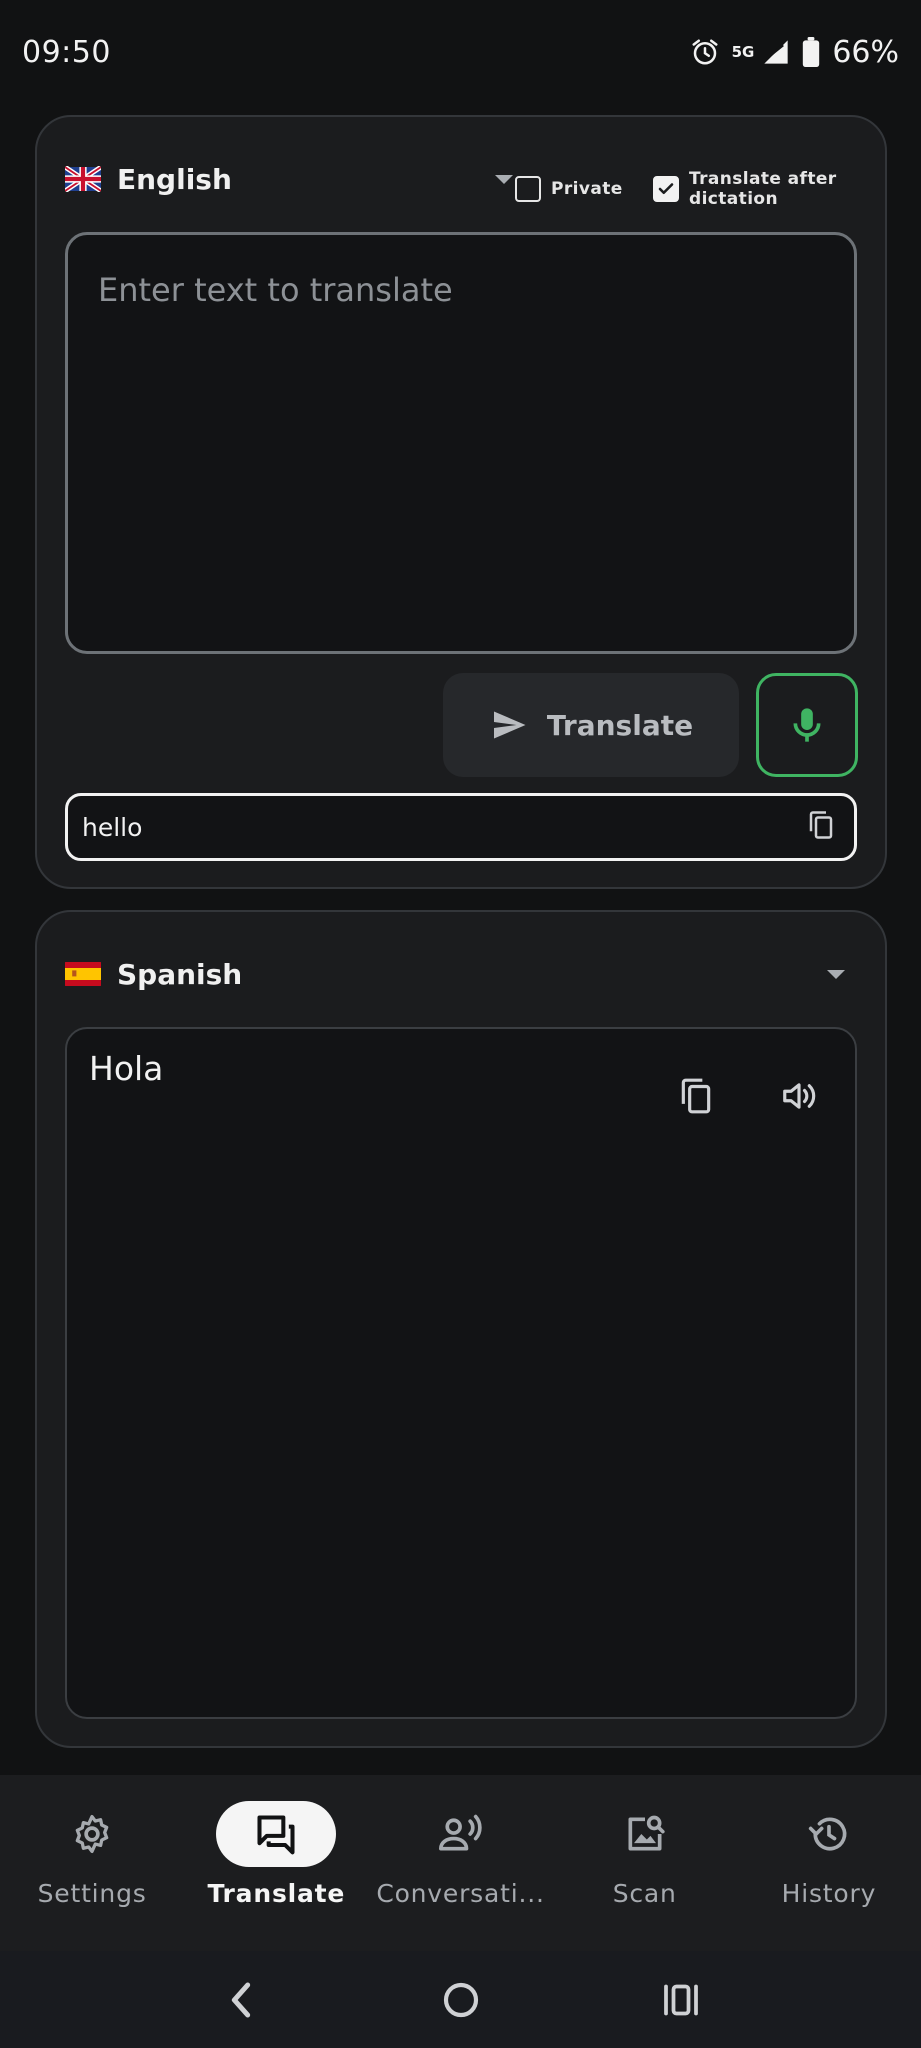 Image resolution: width=921 pixels, height=2048 pixels. What do you see at coordinates (126, 1068) in the screenshot?
I see `translation-text: Hola` at bounding box center [126, 1068].